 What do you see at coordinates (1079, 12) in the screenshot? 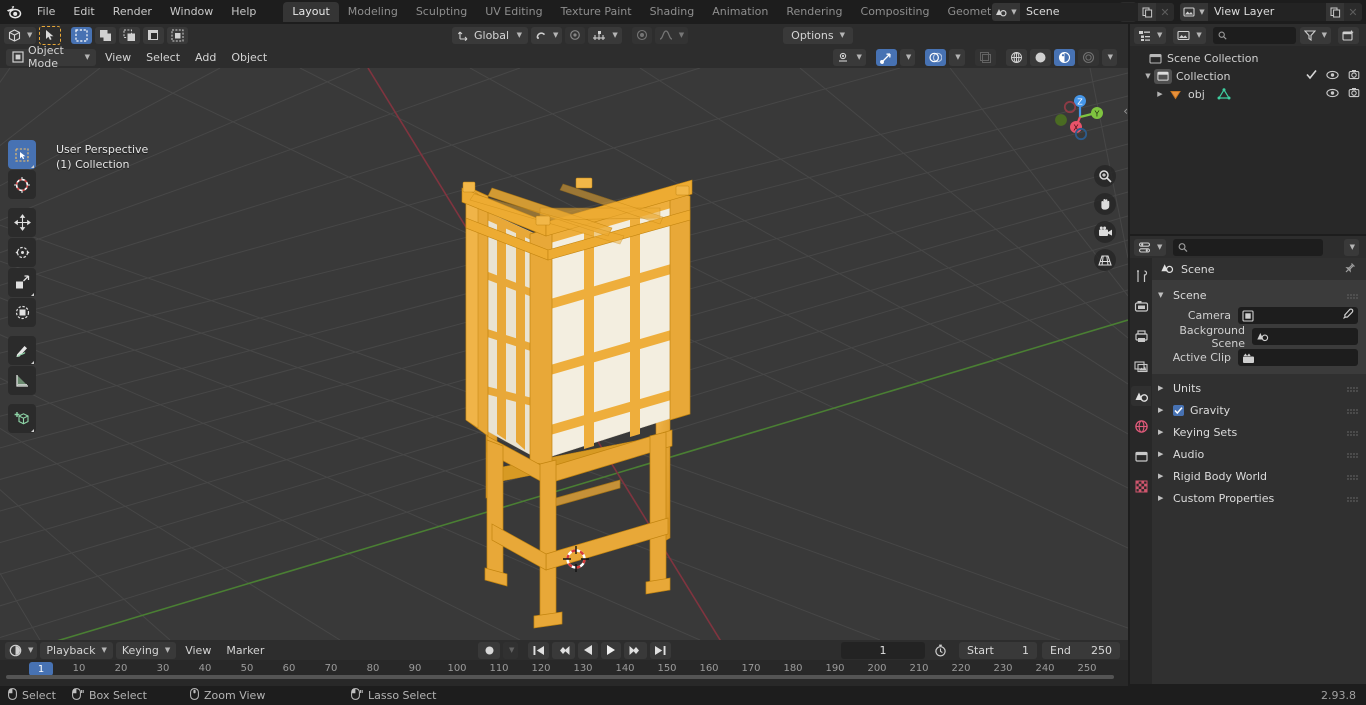
I see `scene-name-field: Scene` at bounding box center [1079, 12].